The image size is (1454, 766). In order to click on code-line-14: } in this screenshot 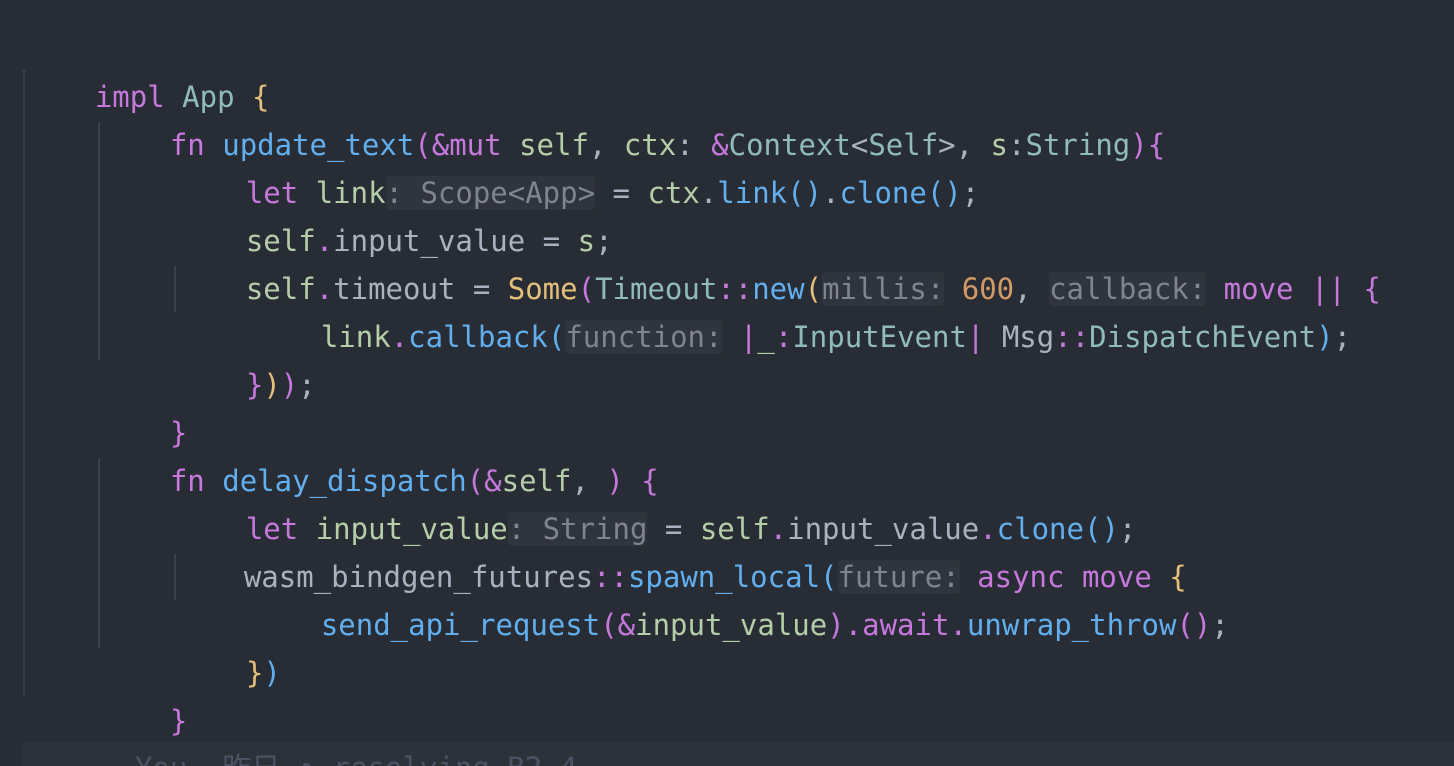, I will do `click(143, 693)`.